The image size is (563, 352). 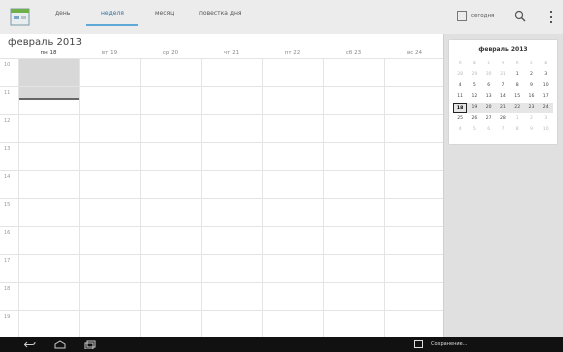 What do you see at coordinates (460, 108) in the screenshot?
I see `mini-calendar-day: 18` at bounding box center [460, 108].